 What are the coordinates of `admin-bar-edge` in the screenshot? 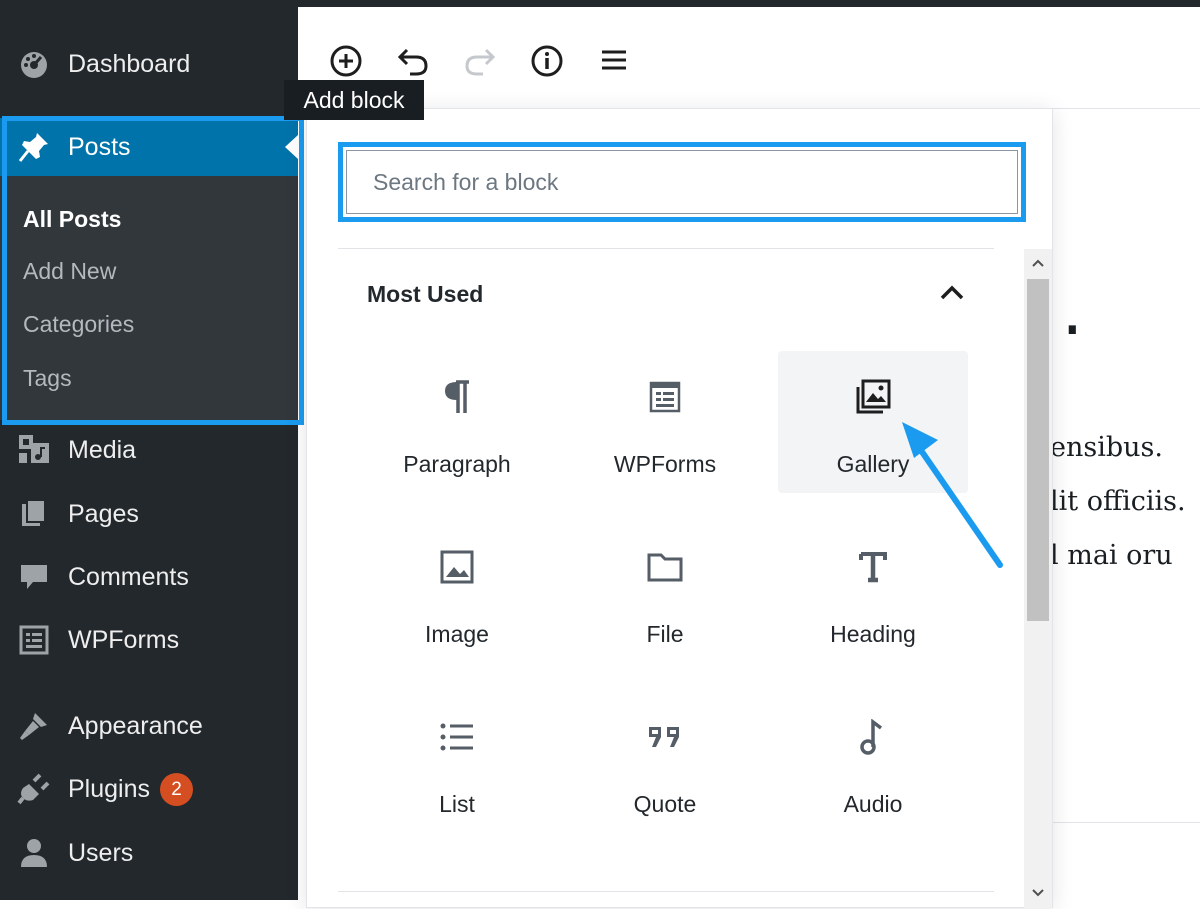 It's located at (749, 3).